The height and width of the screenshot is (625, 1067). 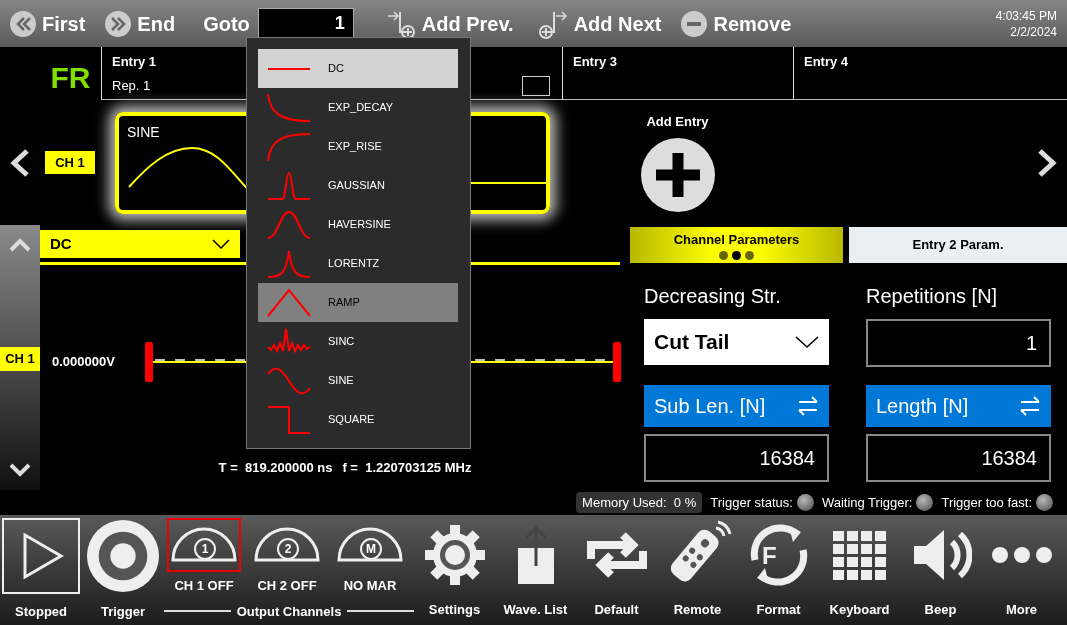 What do you see at coordinates (713, 296) in the screenshot?
I see `field-label: Decreasing Str.` at bounding box center [713, 296].